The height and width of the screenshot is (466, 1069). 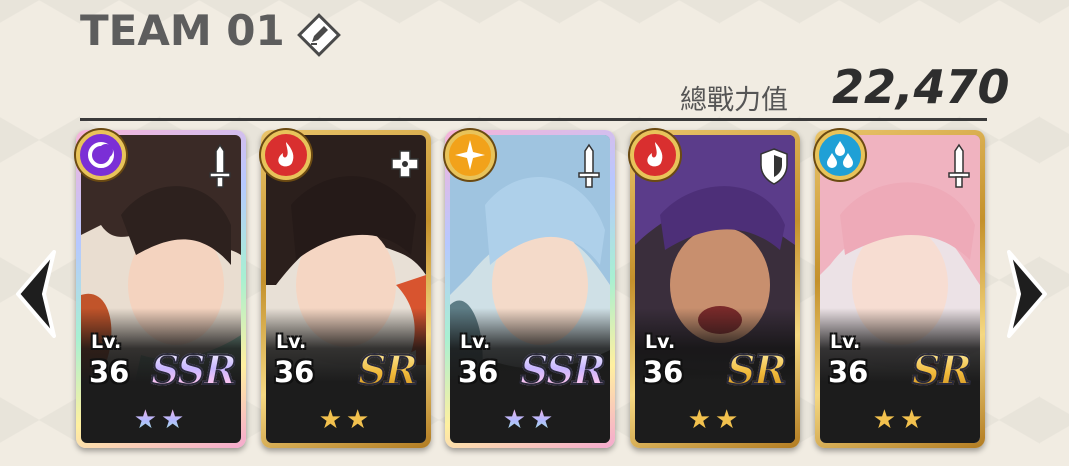 I want to click on shield-icon, so click(x=774, y=166).